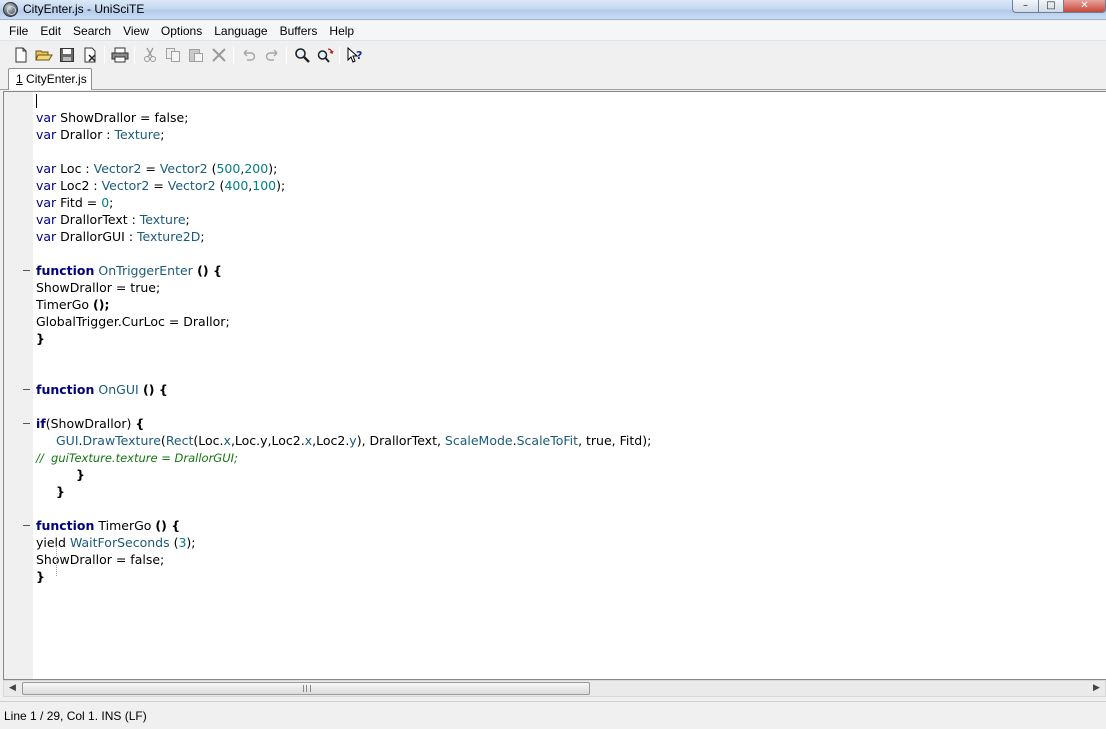  I want to click on code-line: TimerGo ();, so click(555, 304).